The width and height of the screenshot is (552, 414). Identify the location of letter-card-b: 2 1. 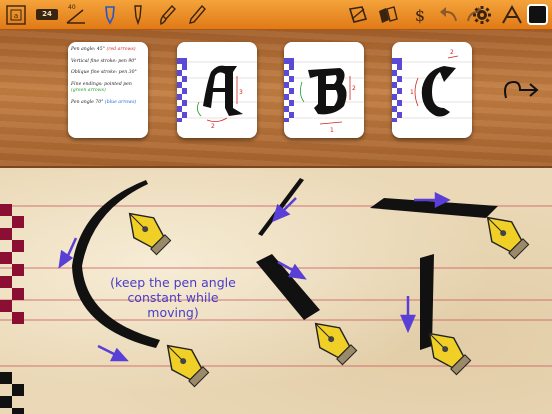
(324, 90).